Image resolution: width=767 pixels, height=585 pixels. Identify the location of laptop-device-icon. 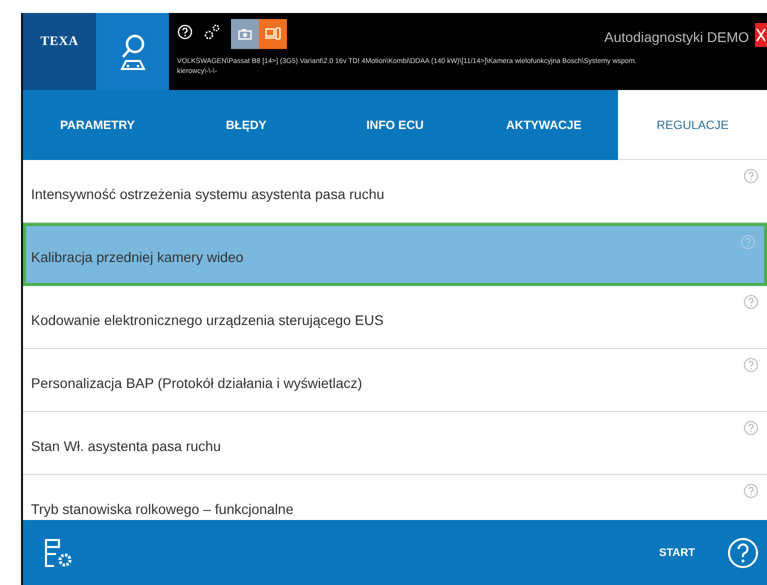
(273, 34).